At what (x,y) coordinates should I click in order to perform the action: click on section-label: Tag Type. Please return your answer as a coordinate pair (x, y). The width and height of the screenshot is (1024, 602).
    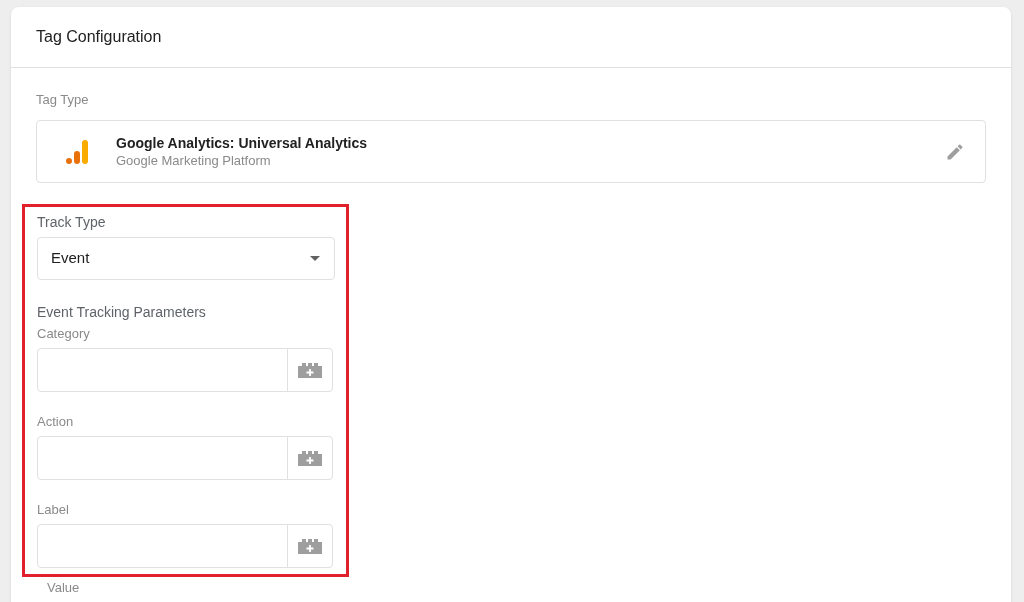
    Looking at the image, I should click on (63, 100).